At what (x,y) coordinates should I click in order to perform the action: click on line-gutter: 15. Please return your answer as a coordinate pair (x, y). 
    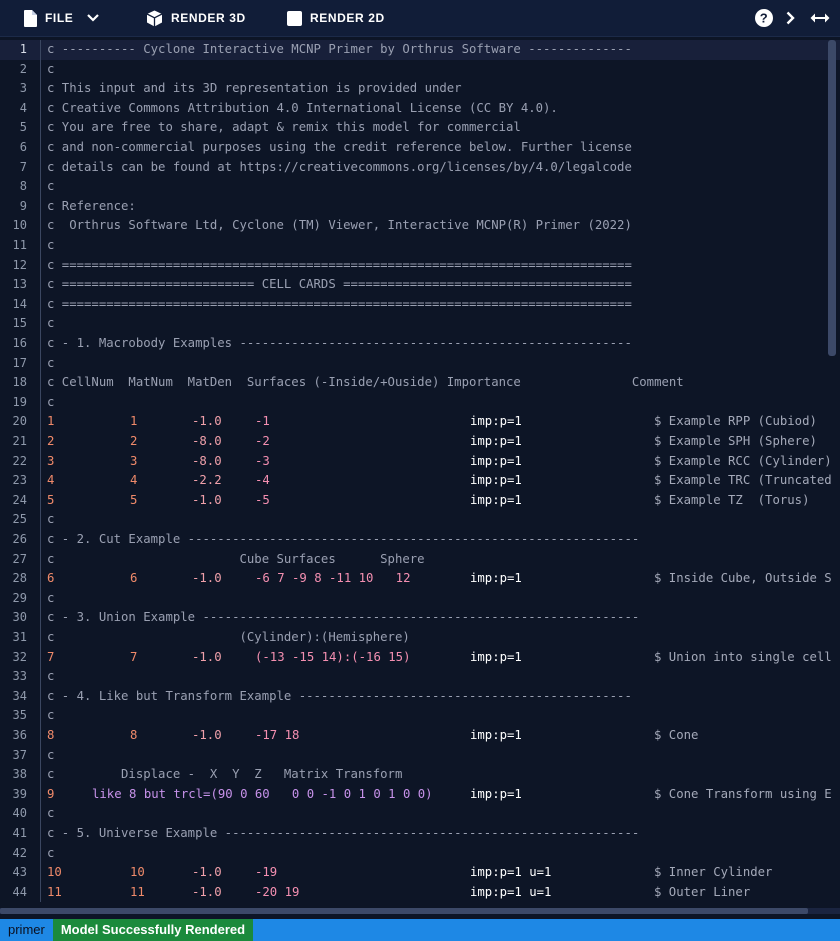
    Looking at the image, I should click on (17, 324).